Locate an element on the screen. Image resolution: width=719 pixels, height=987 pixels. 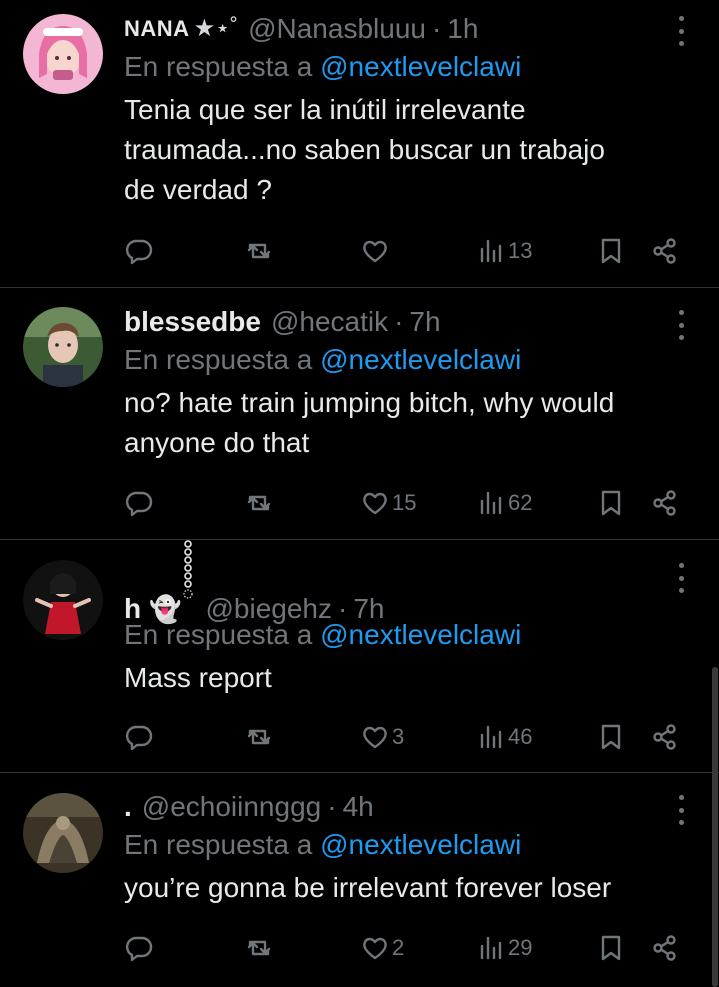
view-count: 13 is located at coordinates (520, 250).